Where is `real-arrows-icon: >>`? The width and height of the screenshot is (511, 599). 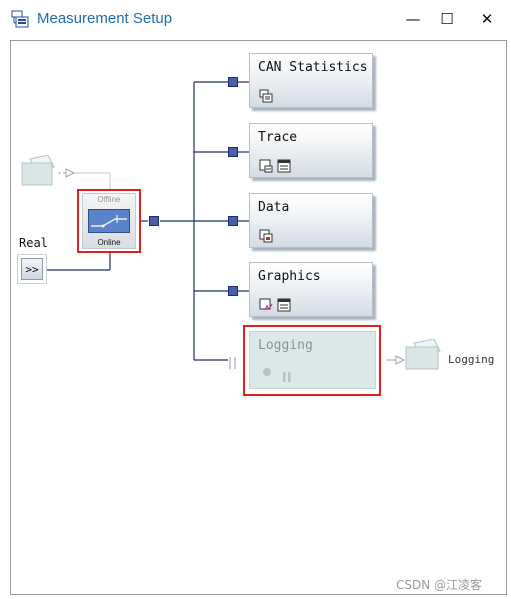
real-arrows-icon: >> is located at coordinates (32, 269).